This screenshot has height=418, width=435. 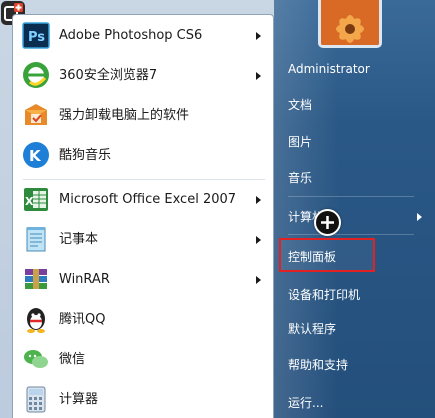 What do you see at coordinates (29, 201) in the screenshot?
I see `svg-text: X` at bounding box center [29, 201].